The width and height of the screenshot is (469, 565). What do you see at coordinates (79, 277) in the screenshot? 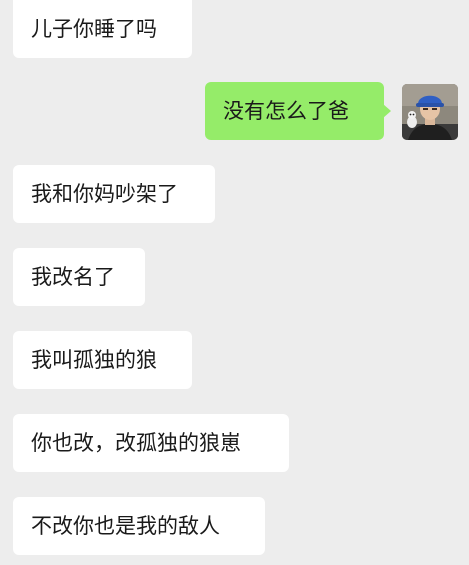
I see `chat-bubble-incoming: 我改名了` at bounding box center [79, 277].